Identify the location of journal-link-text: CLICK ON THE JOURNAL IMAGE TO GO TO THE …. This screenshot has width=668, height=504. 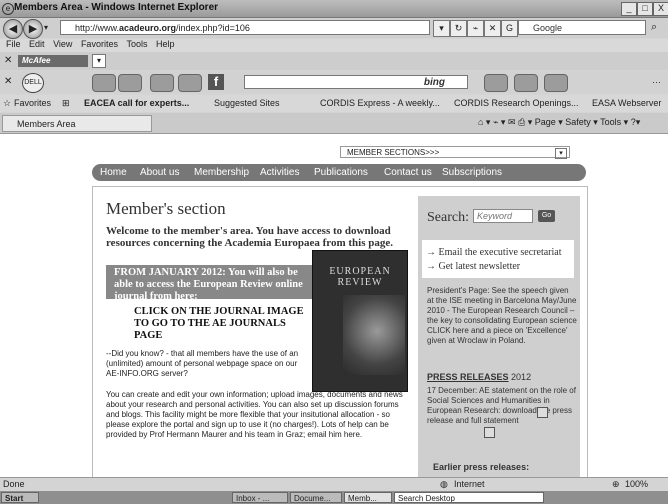
(222, 324).